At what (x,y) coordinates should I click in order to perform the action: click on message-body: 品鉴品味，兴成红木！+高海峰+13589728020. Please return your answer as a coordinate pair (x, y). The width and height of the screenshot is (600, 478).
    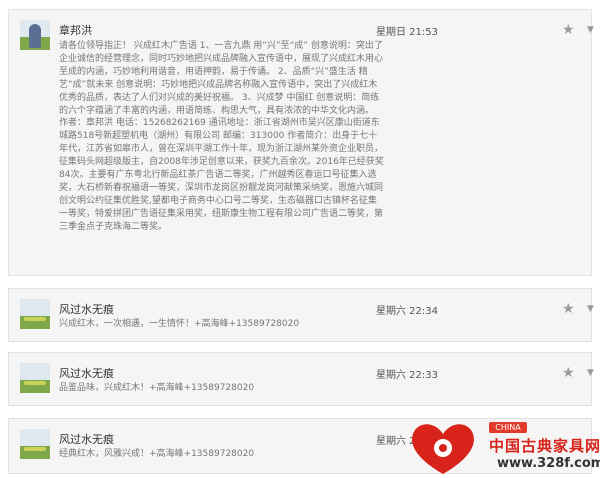
    Looking at the image, I should click on (157, 388).